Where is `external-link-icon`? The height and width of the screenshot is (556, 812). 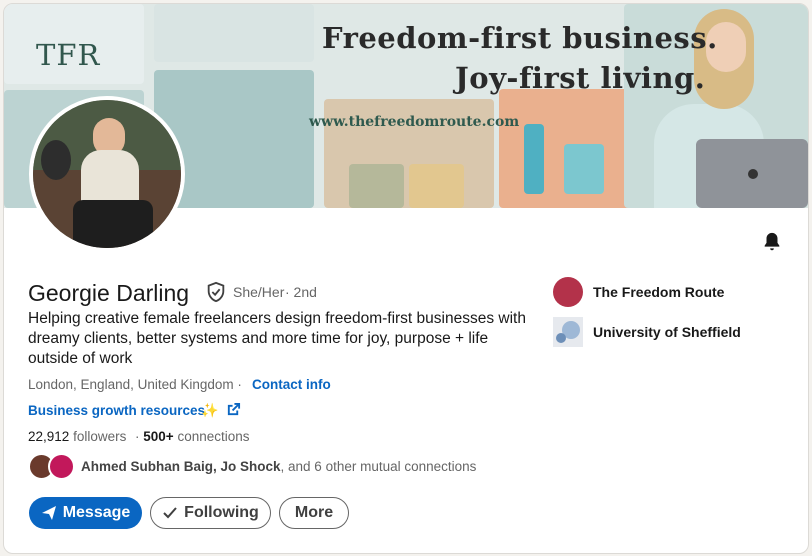 external-link-icon is located at coordinates (233, 409).